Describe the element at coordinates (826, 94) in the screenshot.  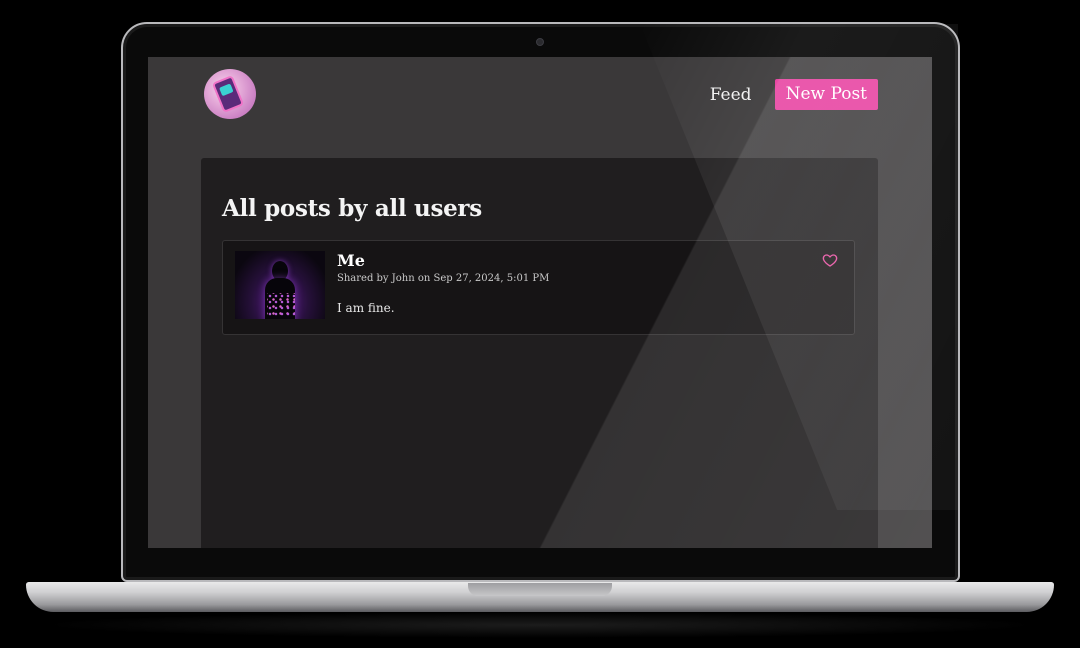
I see `new-post-button: New Post` at that location.